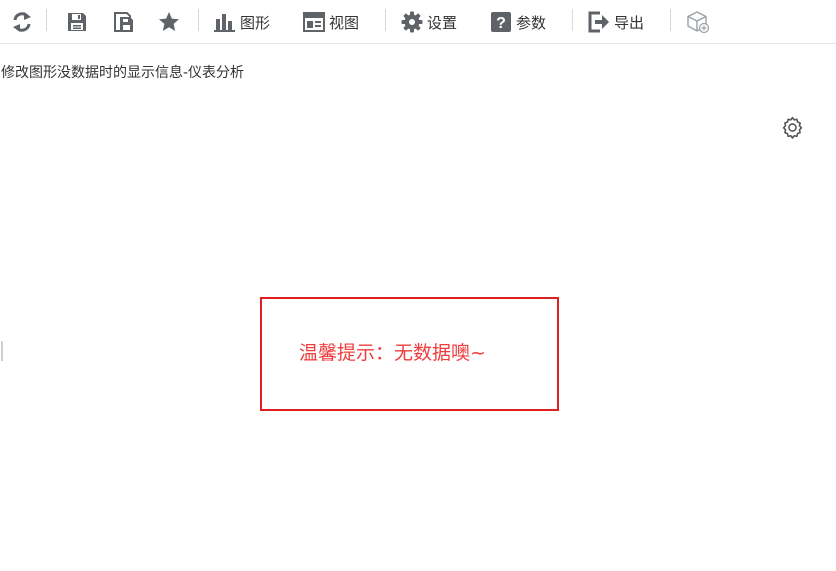 The height and width of the screenshot is (571, 836). I want to click on save-button, so click(77, 22).